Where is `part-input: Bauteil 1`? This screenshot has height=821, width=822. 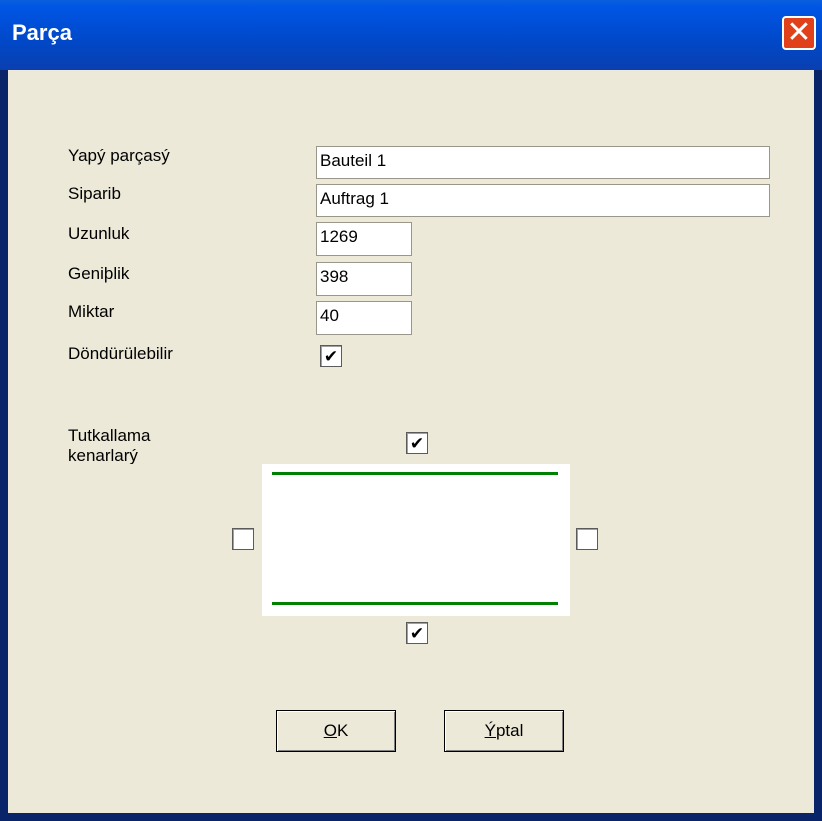
part-input: Bauteil 1 is located at coordinates (543, 162).